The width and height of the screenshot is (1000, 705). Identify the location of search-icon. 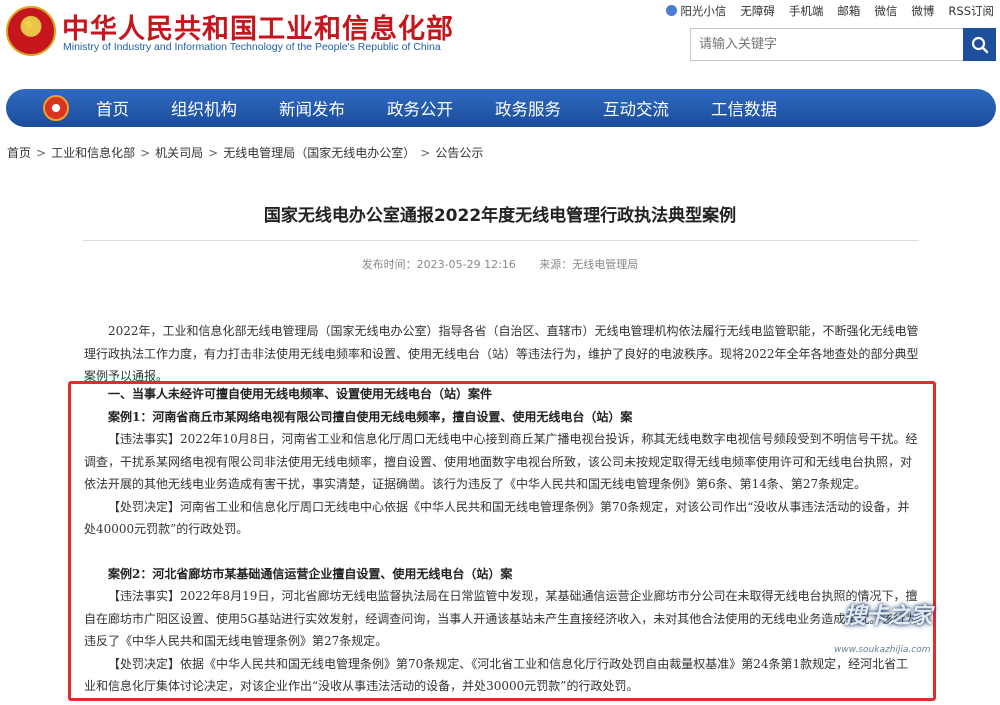
(979, 44).